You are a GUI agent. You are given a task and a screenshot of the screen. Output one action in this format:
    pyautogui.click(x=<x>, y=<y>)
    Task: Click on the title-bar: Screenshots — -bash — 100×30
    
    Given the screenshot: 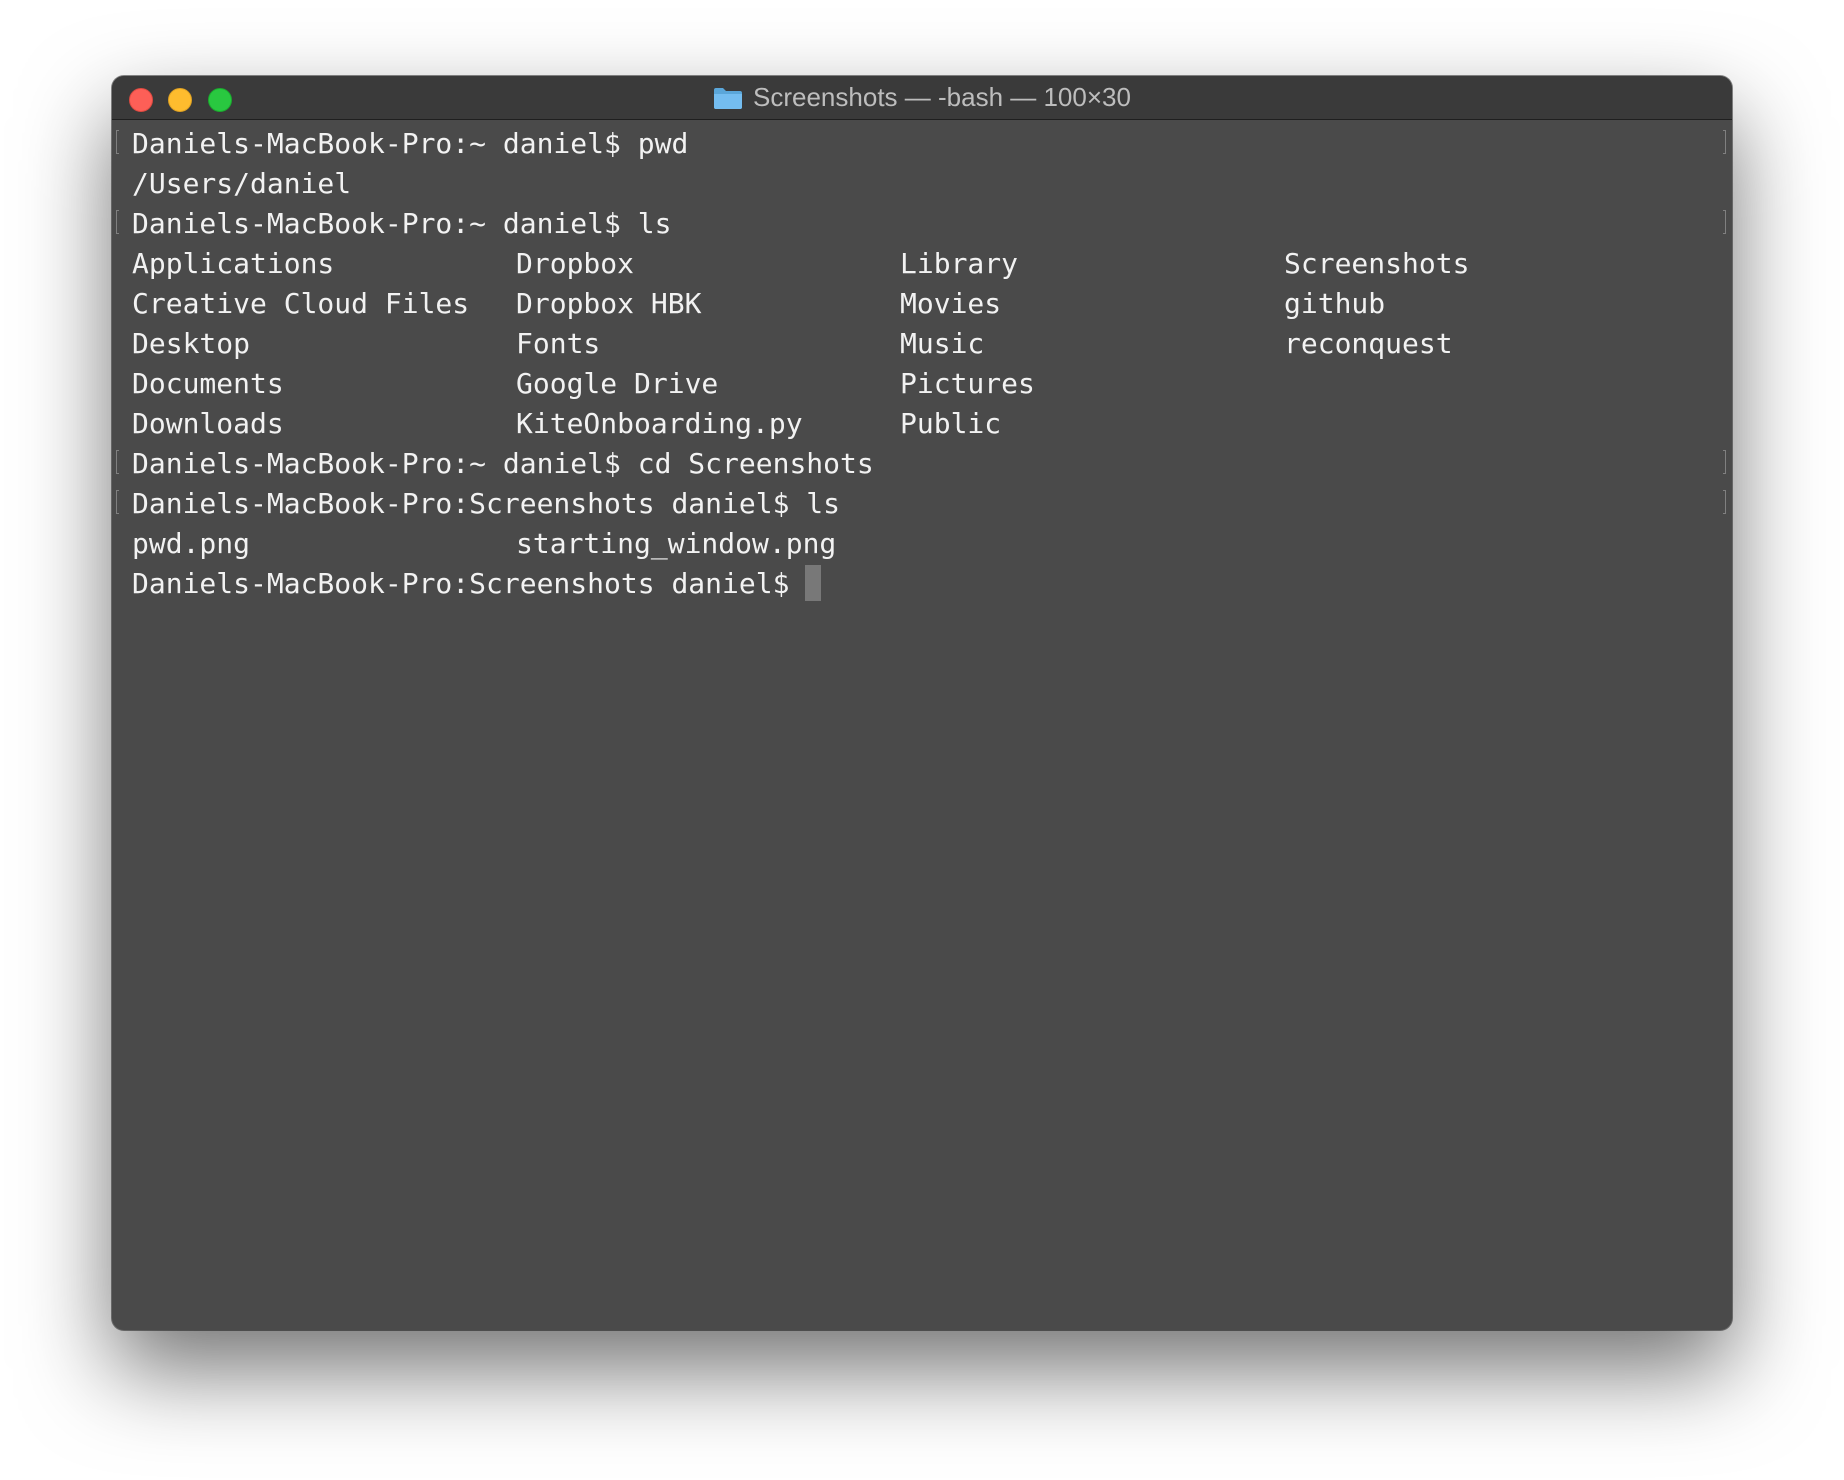 What is the action you would take?
    pyautogui.click(x=922, y=98)
    